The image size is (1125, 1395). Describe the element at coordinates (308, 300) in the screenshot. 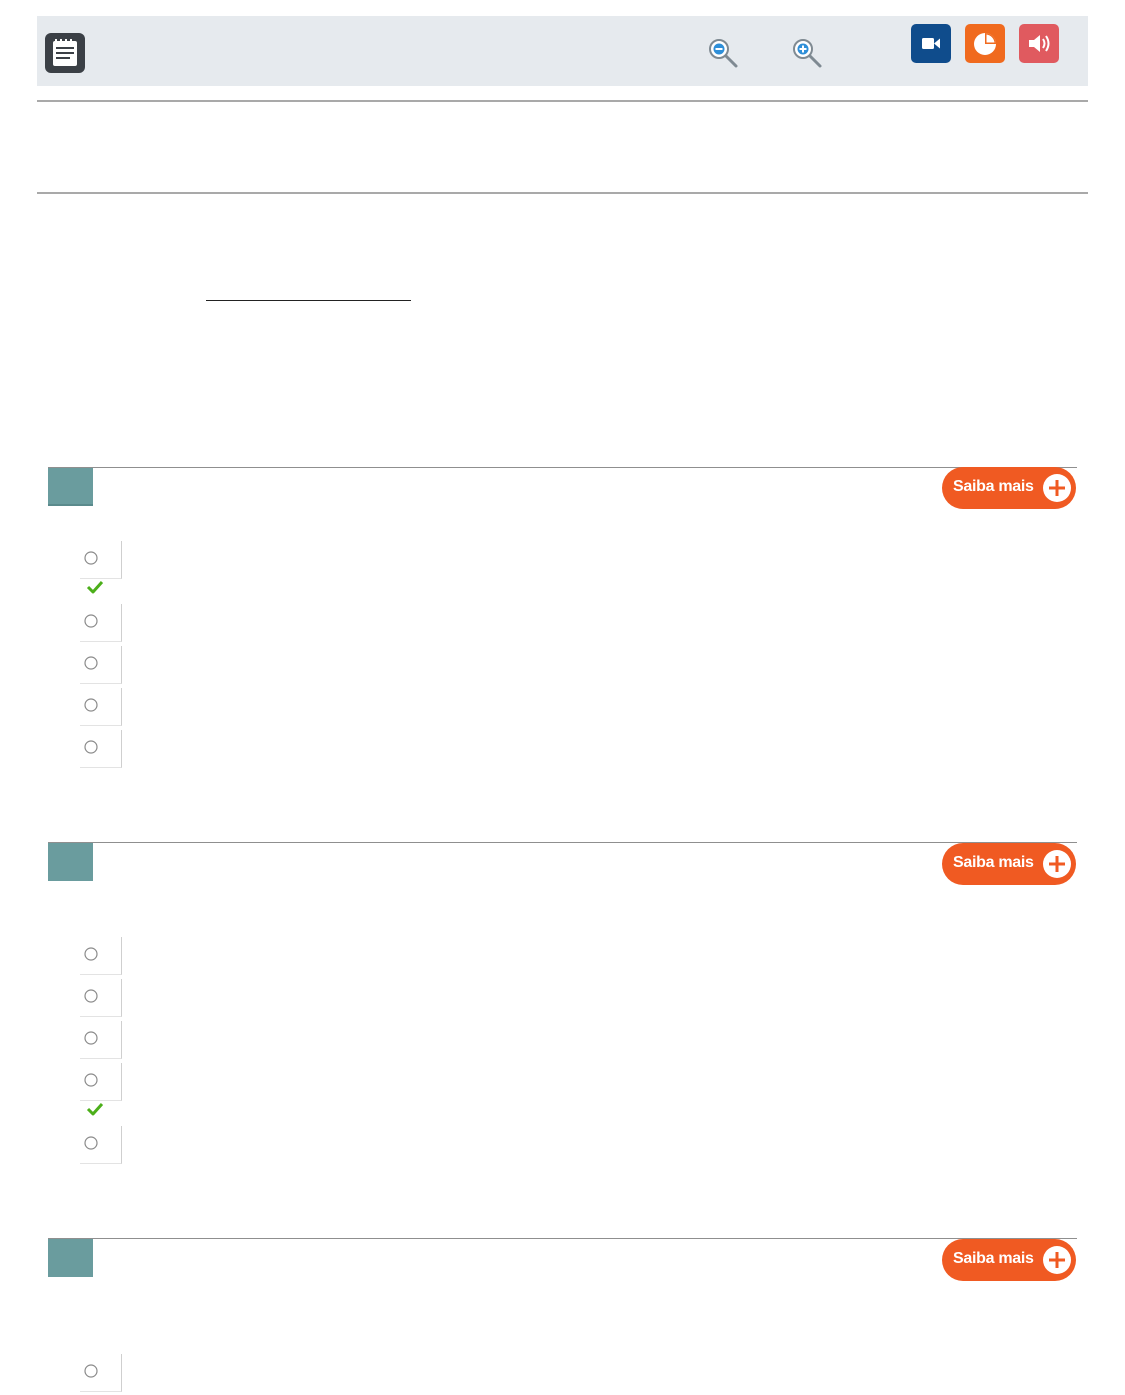

I see `fill-in-blank-line` at that location.